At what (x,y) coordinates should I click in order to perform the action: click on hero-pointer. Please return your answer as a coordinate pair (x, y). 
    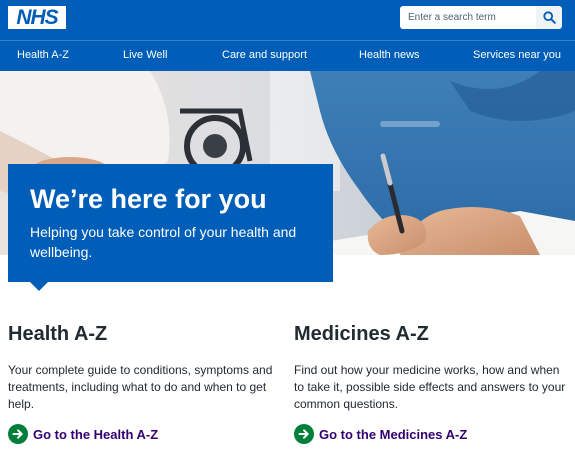
    Looking at the image, I should click on (39, 286).